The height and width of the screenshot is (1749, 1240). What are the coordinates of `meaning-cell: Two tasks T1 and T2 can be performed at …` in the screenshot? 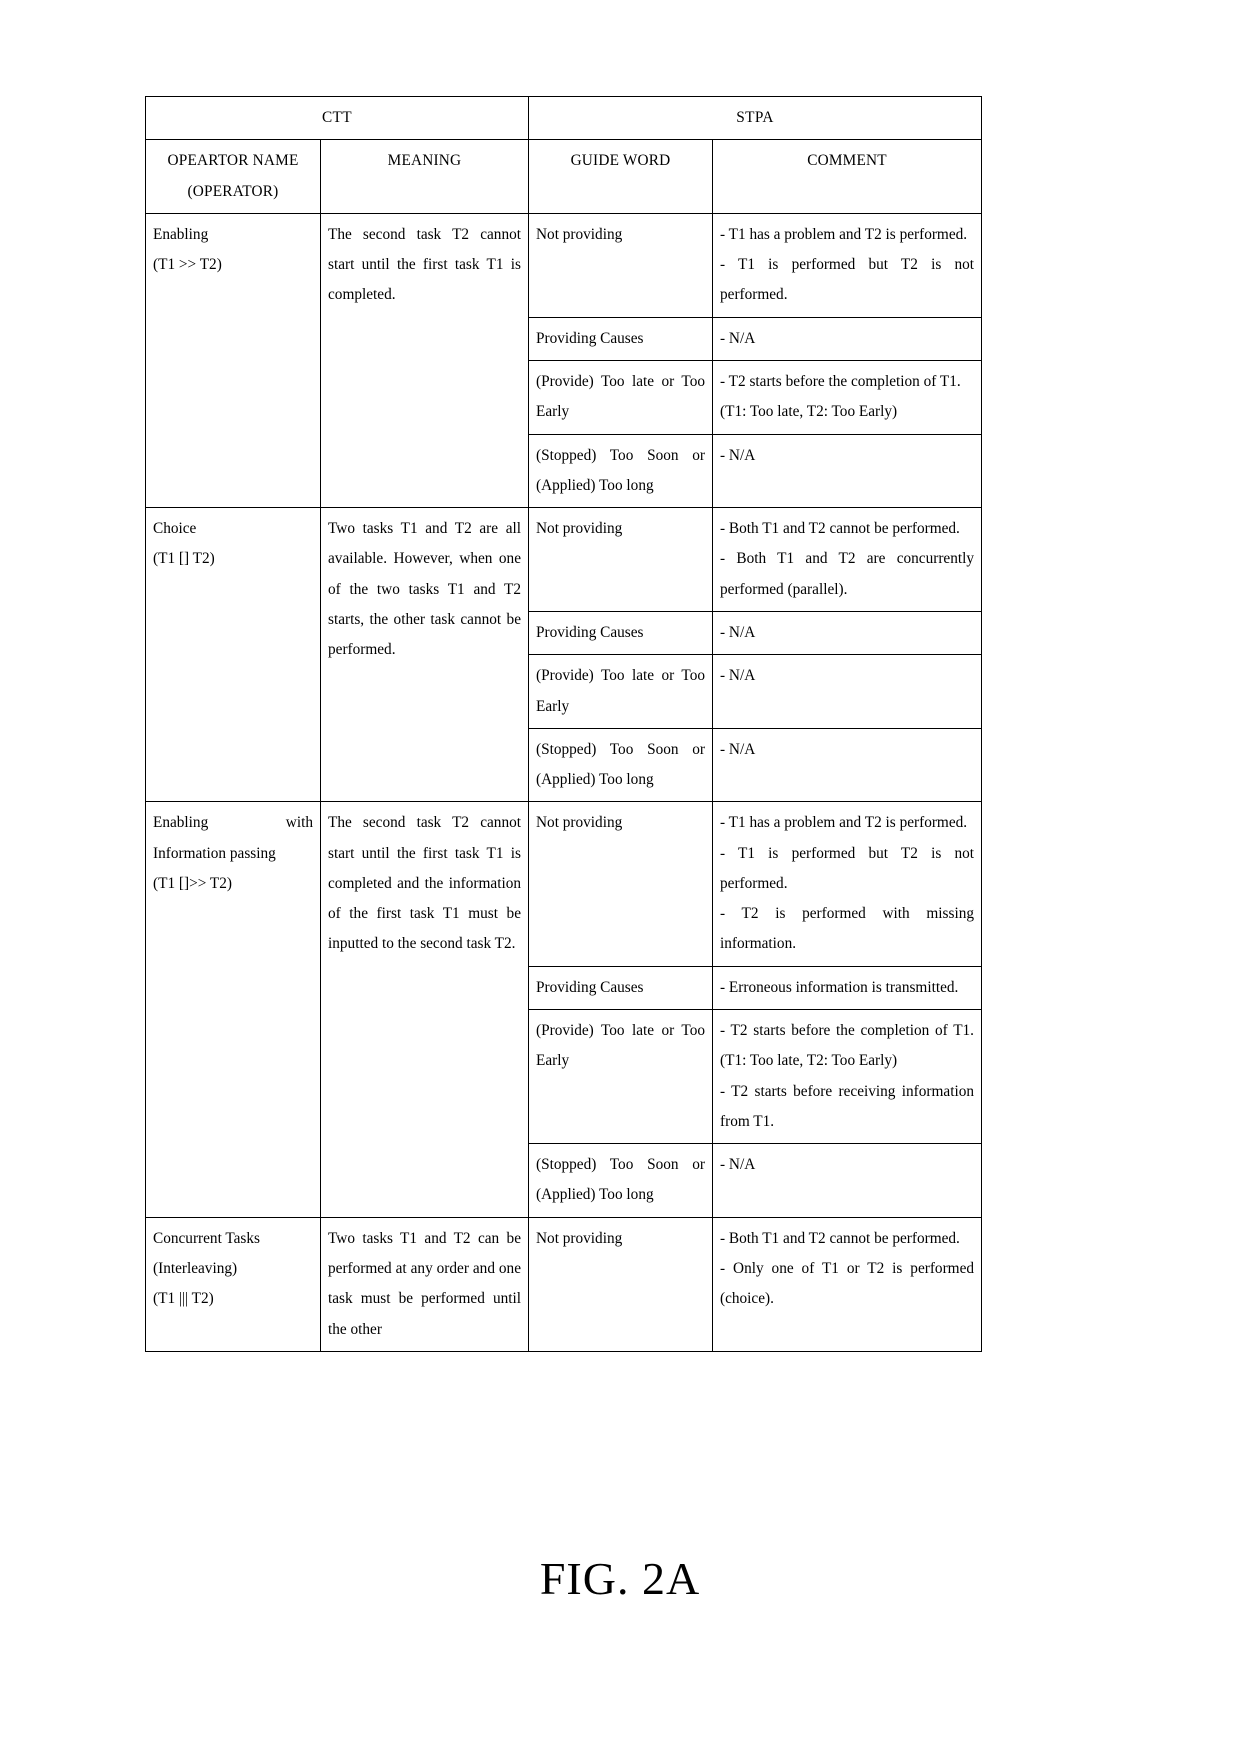 It's located at (424, 1284).